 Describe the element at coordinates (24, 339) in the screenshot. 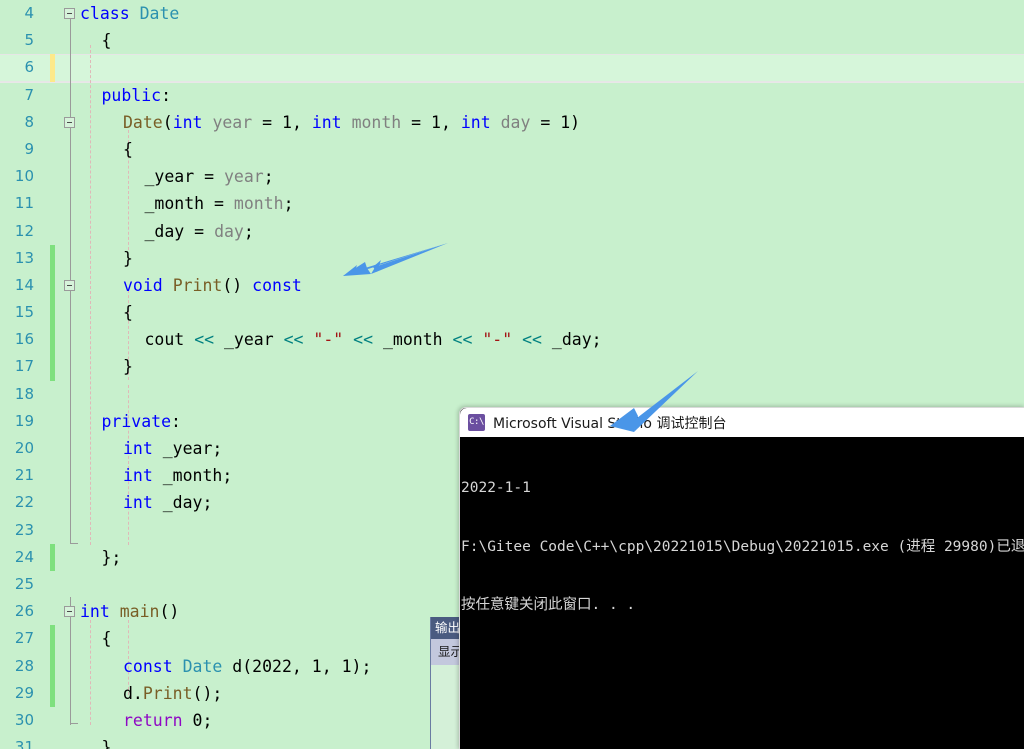

I see `line-number: 16` at that location.